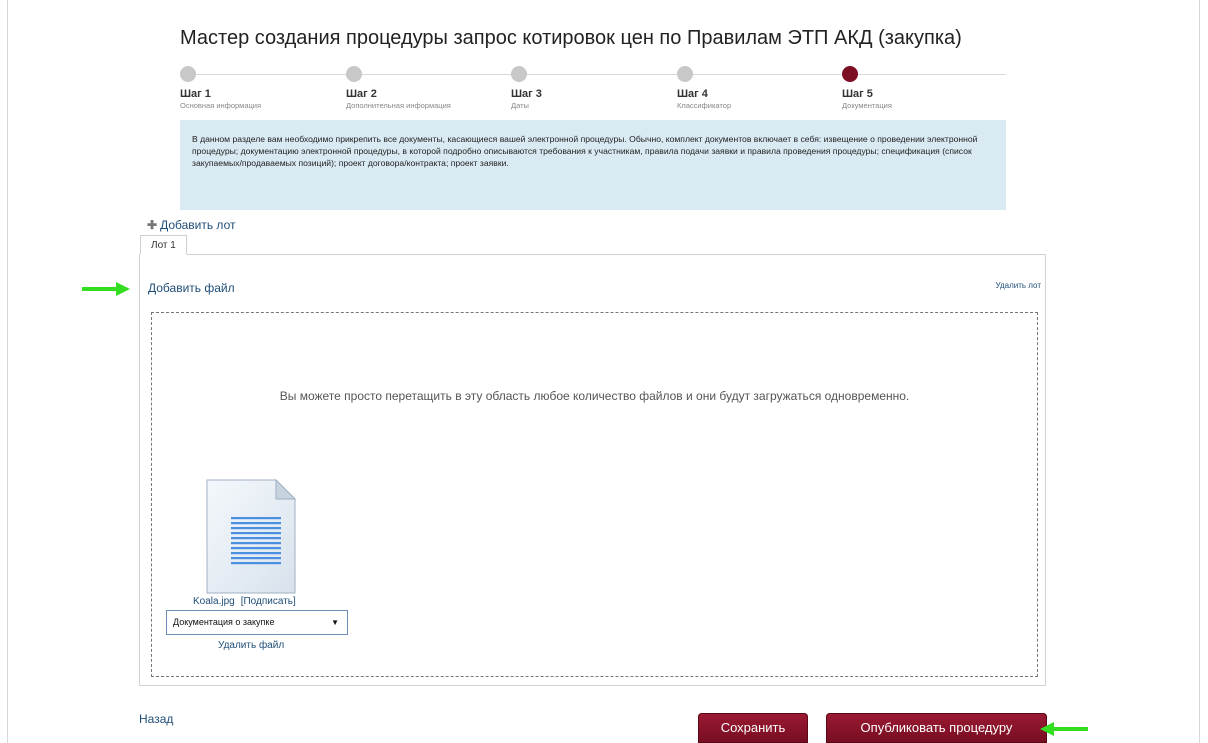  What do you see at coordinates (335, 622) in the screenshot?
I see `chevron-down-icon: ▼` at bounding box center [335, 622].